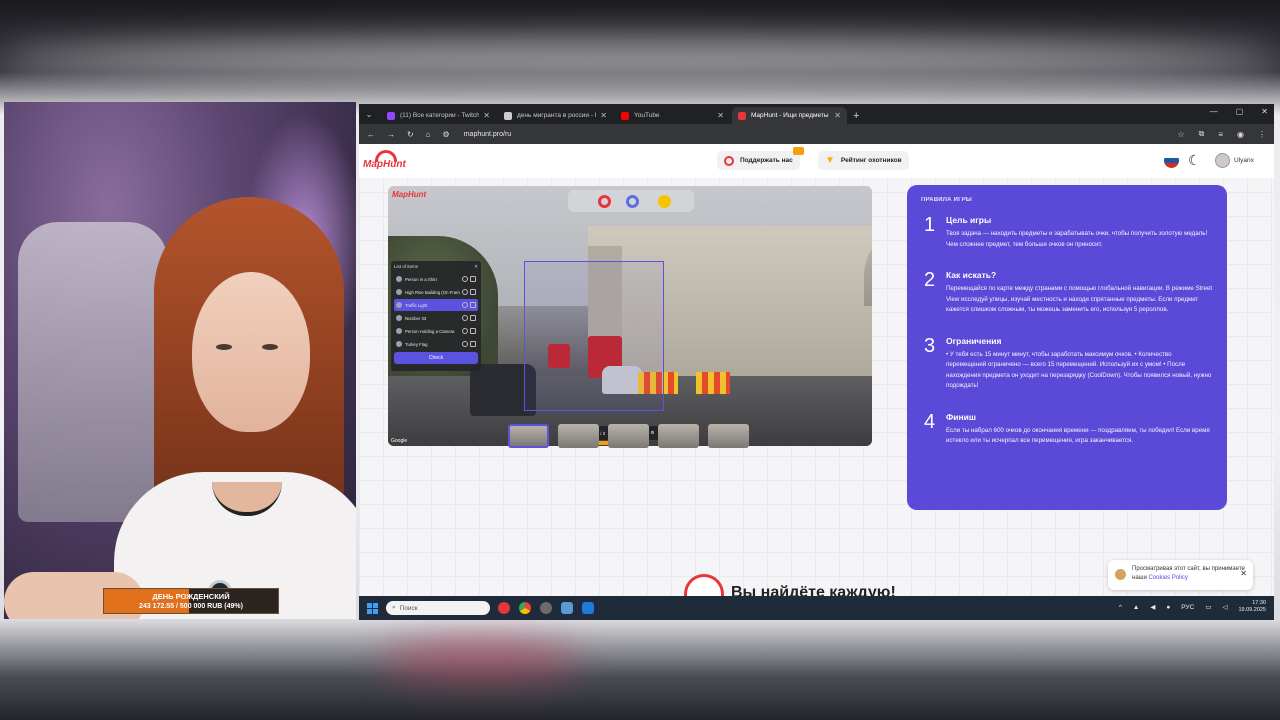 The image size is (1280, 720). I want to click on rule-number: 4, so click(930, 421).